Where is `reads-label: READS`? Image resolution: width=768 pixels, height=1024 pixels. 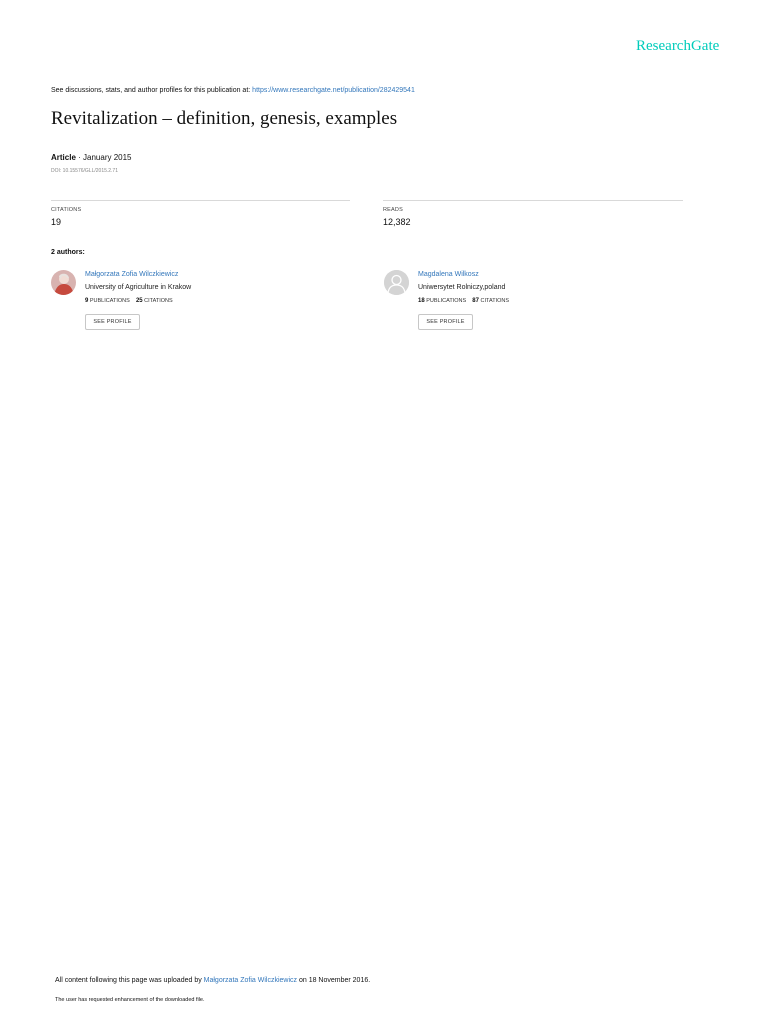
reads-label: READS is located at coordinates (393, 210).